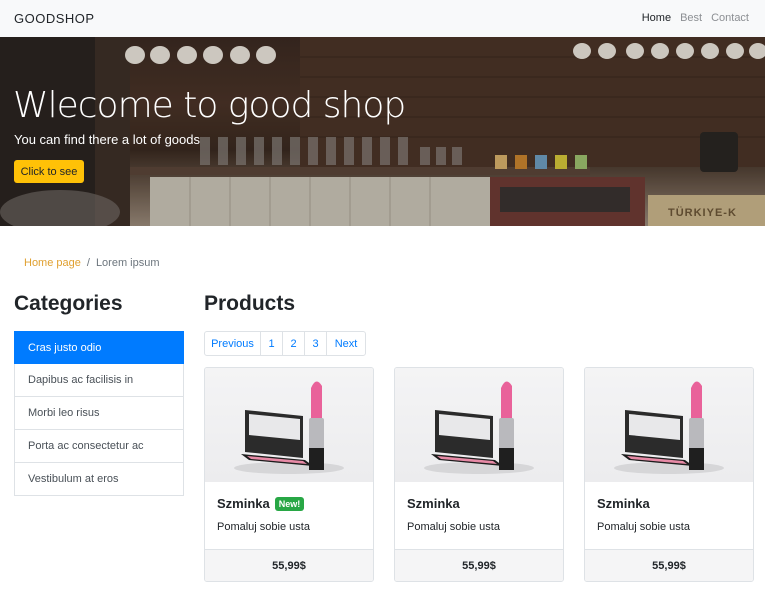  I want to click on navbar: GOODSHOP Home Best Contact, so click(382, 18).